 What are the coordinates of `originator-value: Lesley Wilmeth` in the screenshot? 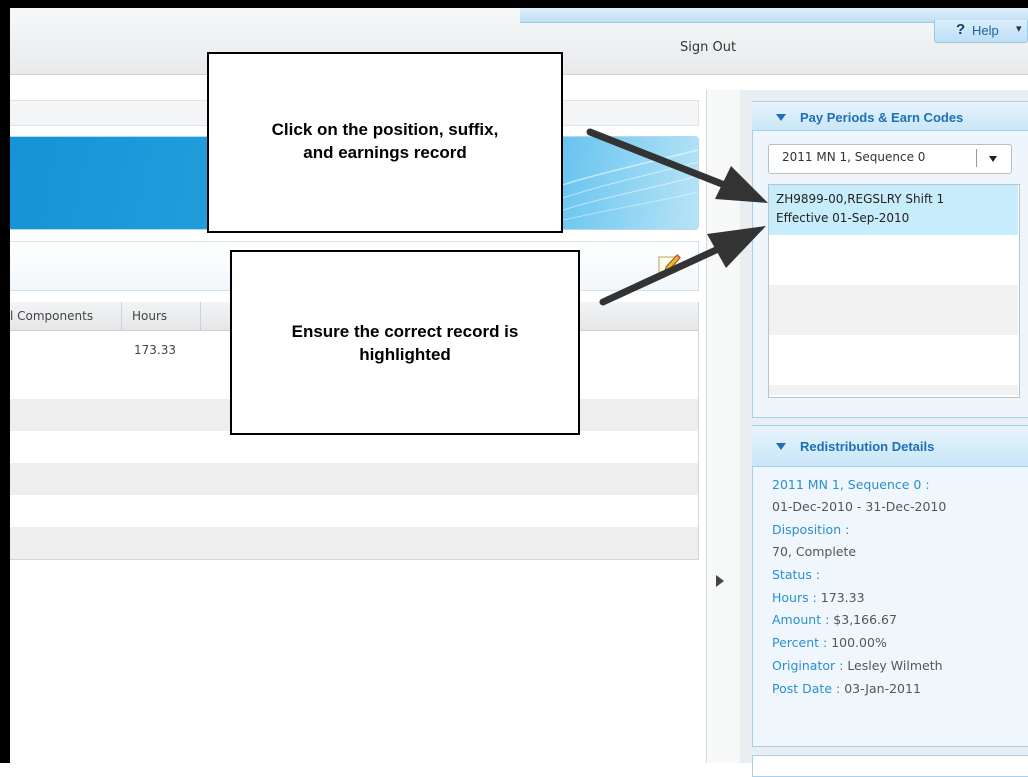 It's located at (895, 665).